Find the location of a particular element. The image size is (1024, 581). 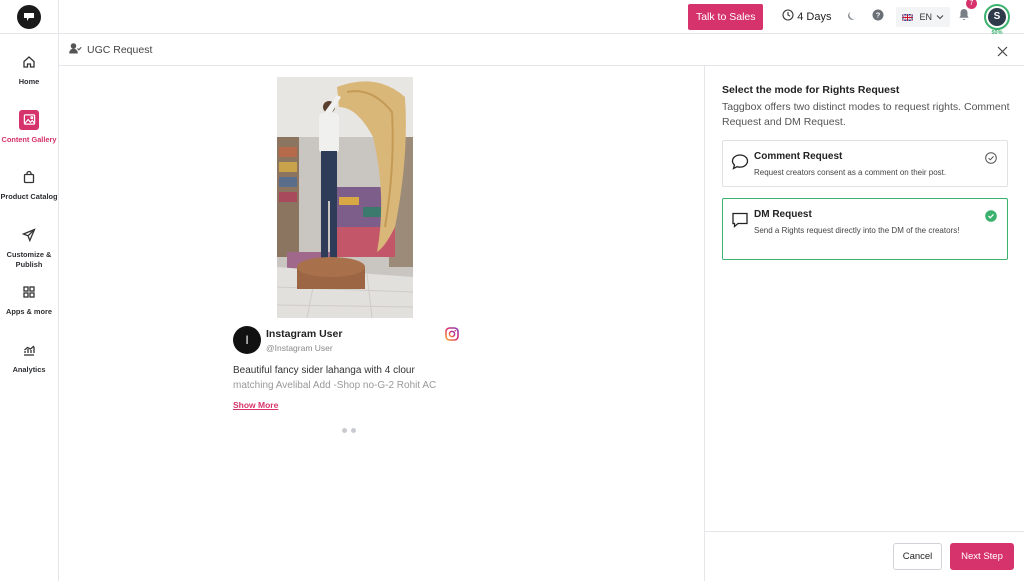

help-button: ? is located at coordinates (878, 17).